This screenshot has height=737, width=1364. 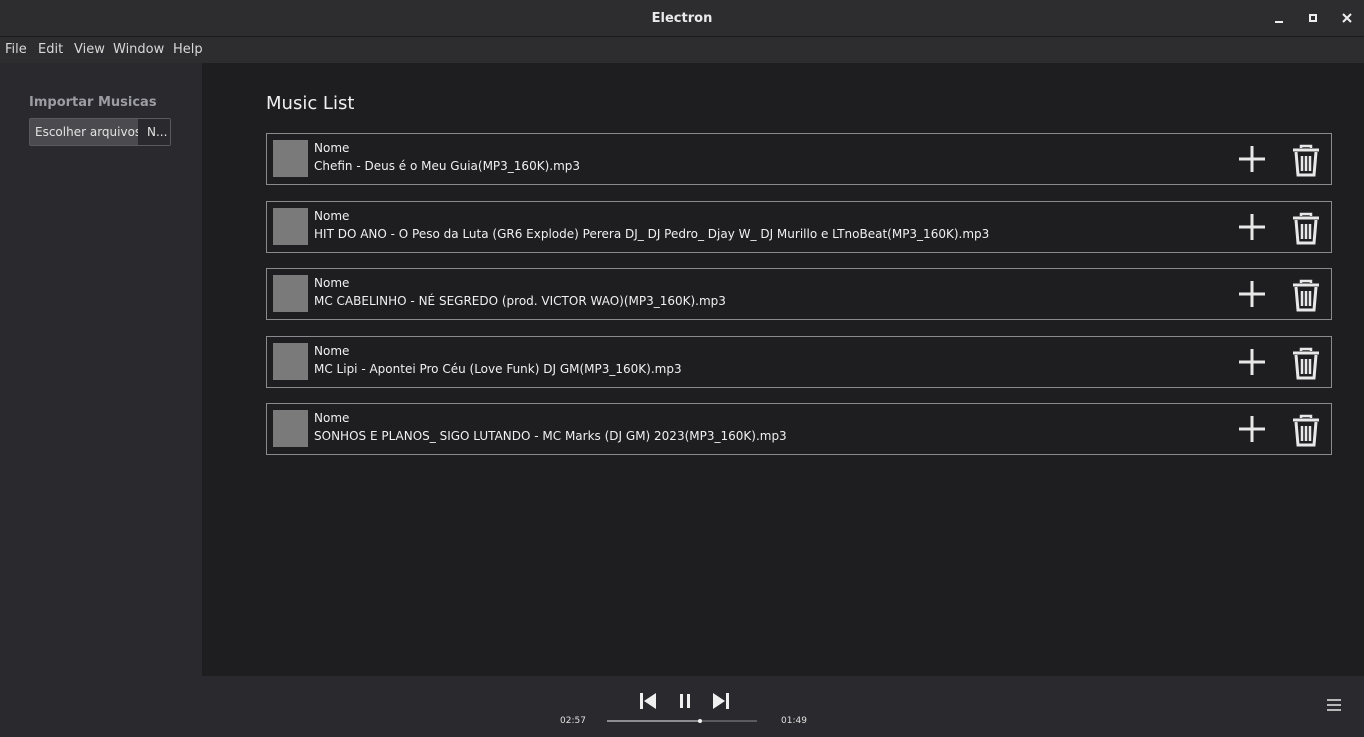 What do you see at coordinates (89, 49) in the screenshot?
I see `menu-view: View` at bounding box center [89, 49].